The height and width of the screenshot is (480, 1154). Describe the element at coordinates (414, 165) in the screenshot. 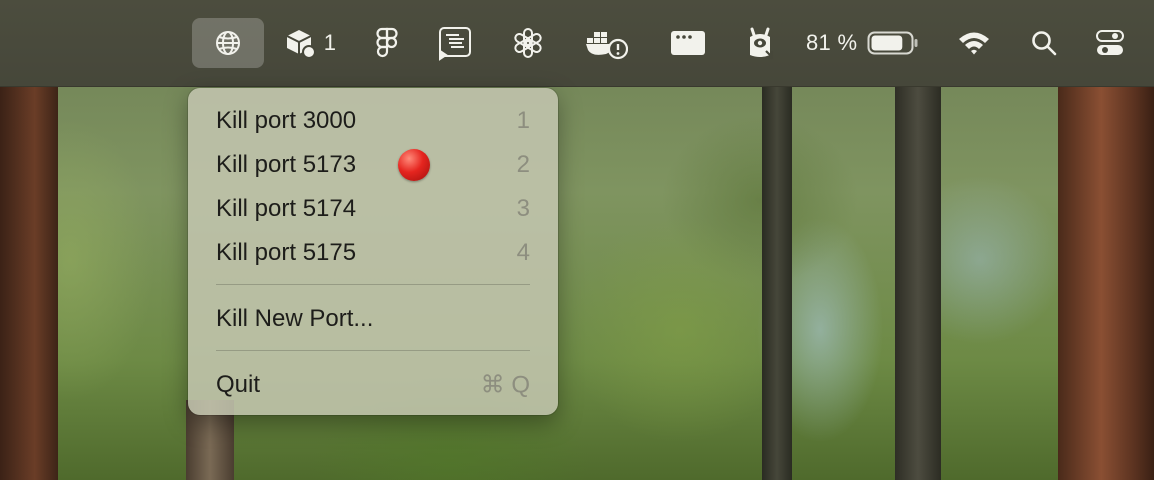

I see `red-circle-icon` at that location.